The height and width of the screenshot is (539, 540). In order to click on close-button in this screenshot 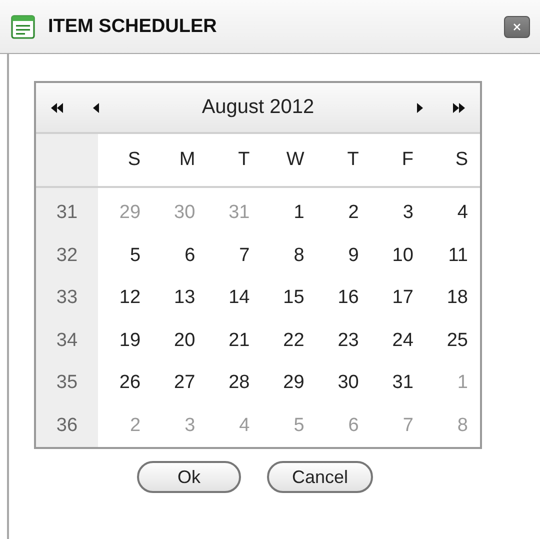, I will do `click(517, 27)`.